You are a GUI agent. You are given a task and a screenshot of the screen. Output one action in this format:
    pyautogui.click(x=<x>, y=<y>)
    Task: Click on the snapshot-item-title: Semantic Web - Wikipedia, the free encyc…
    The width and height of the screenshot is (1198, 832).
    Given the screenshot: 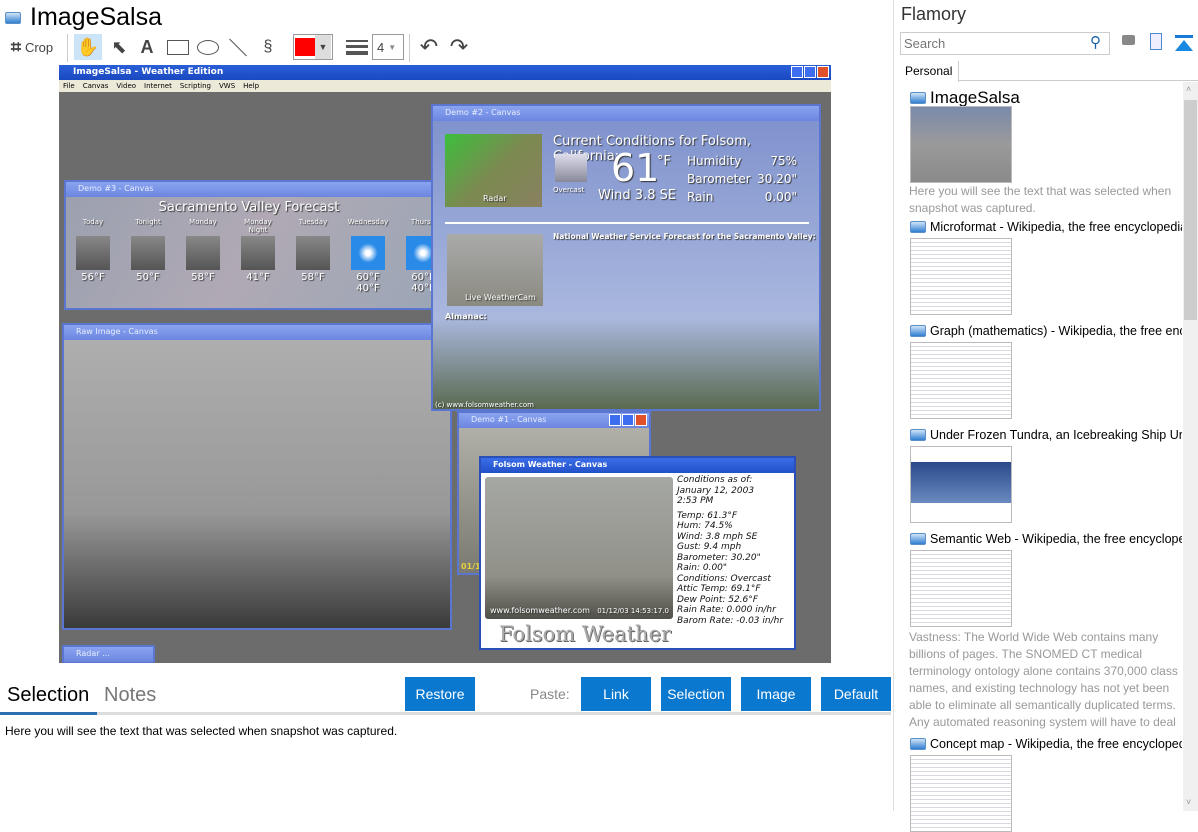 What is the action you would take?
    pyautogui.click(x=1046, y=539)
    